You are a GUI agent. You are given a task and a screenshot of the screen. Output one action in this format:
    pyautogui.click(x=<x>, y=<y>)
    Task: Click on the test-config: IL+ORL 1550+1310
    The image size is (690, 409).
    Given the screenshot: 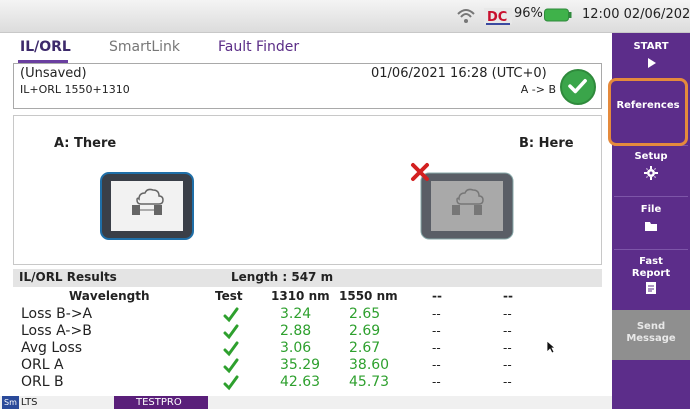 What is the action you would take?
    pyautogui.click(x=75, y=89)
    